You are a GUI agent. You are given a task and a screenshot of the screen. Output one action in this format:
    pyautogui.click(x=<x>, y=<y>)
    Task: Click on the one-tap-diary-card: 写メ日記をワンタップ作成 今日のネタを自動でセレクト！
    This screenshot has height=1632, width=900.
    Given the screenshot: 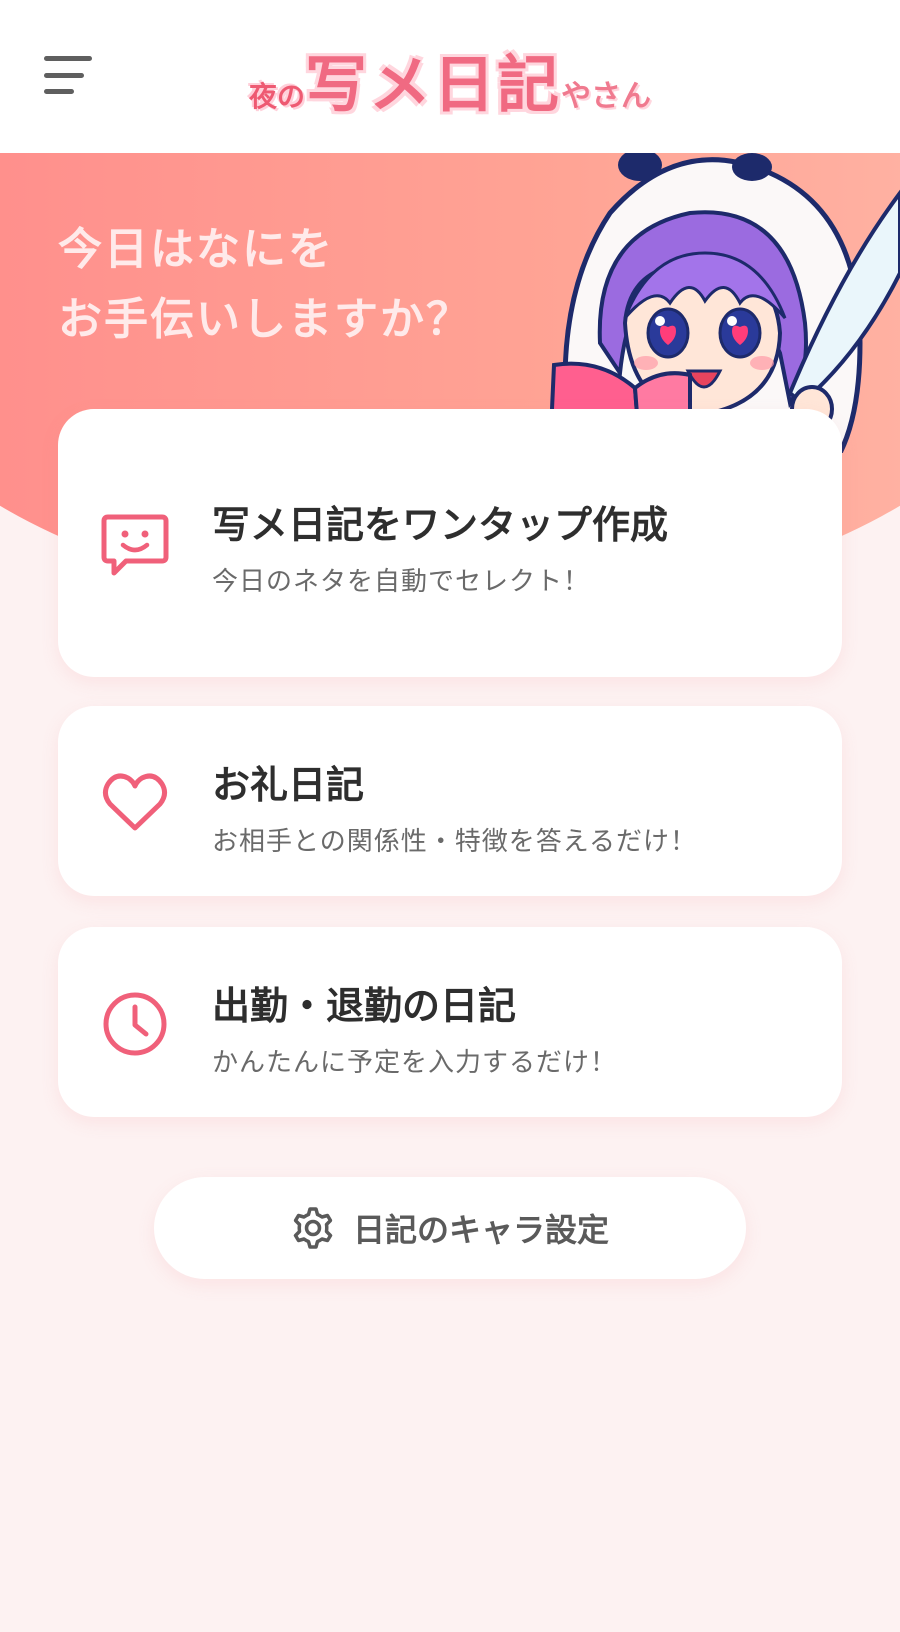 What is the action you would take?
    pyautogui.click(x=450, y=543)
    